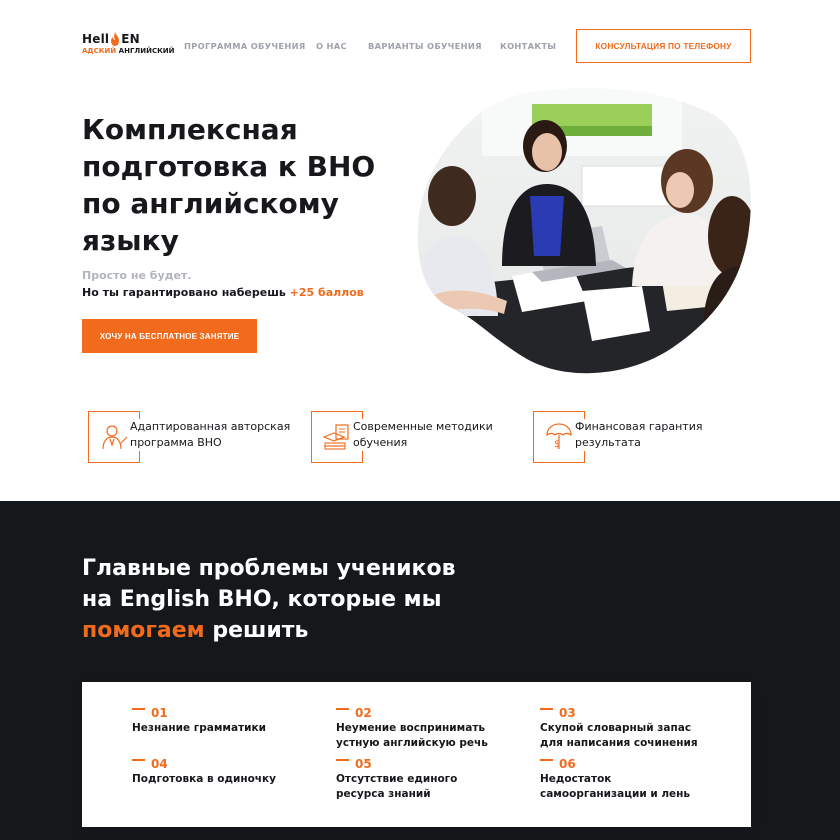  I want to click on problem-number: 02, so click(431, 713).